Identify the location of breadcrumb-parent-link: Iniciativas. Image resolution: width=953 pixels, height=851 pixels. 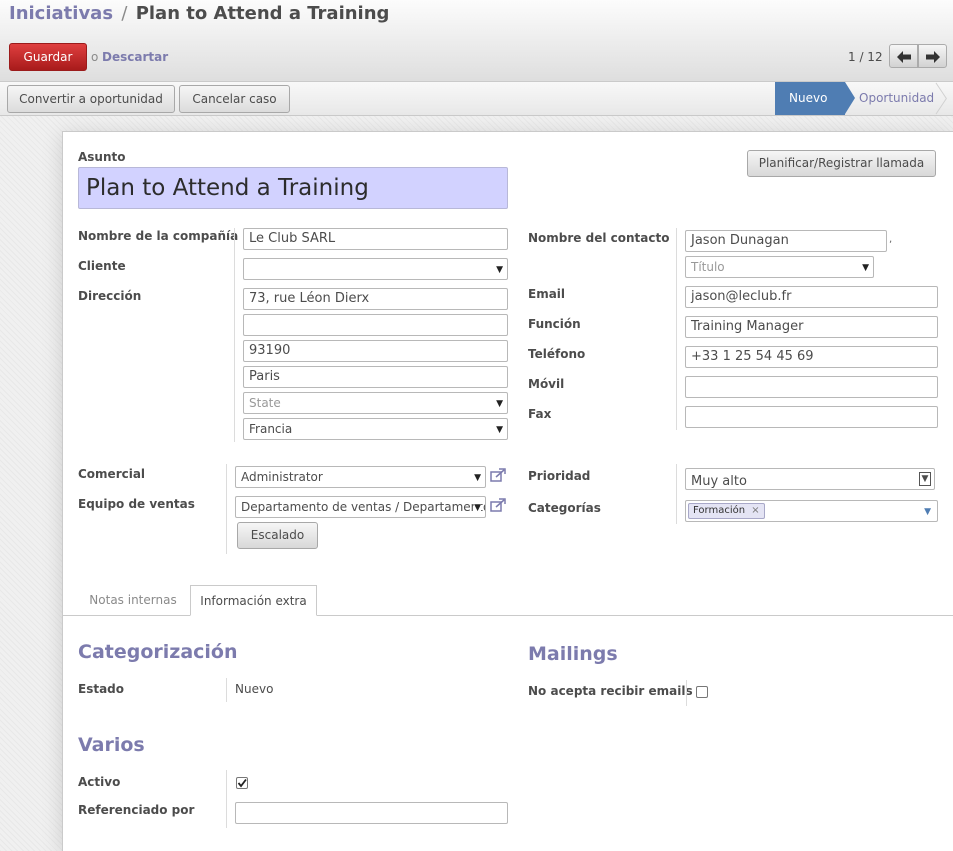
(61, 13).